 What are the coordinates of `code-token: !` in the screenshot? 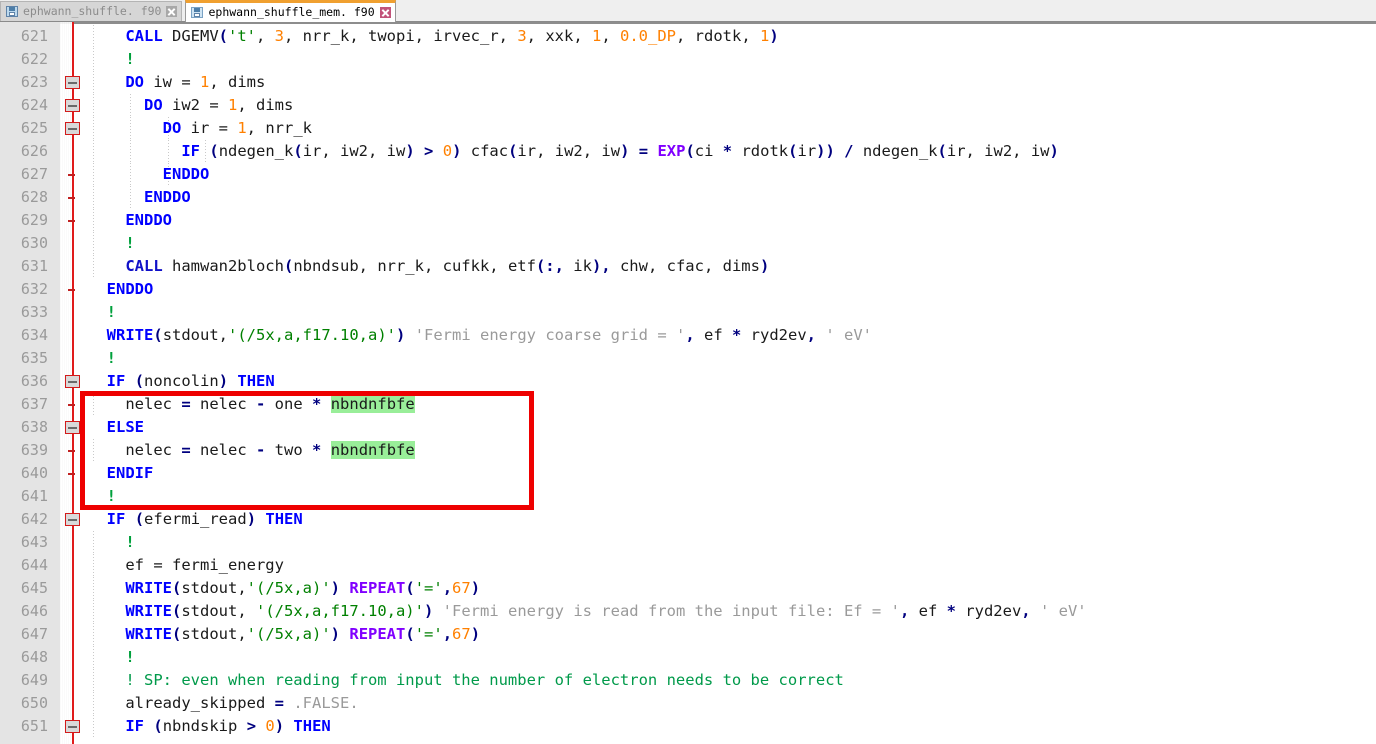 It's located at (111, 496).